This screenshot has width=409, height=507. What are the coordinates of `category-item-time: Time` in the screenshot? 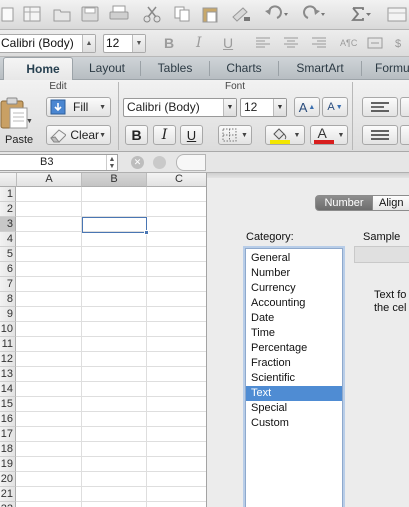 It's located at (294, 333).